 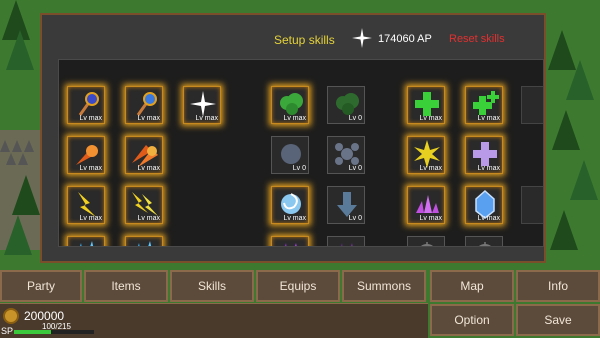 What do you see at coordinates (298, 286) in the screenshot?
I see `equips-button: Equips` at bounding box center [298, 286].